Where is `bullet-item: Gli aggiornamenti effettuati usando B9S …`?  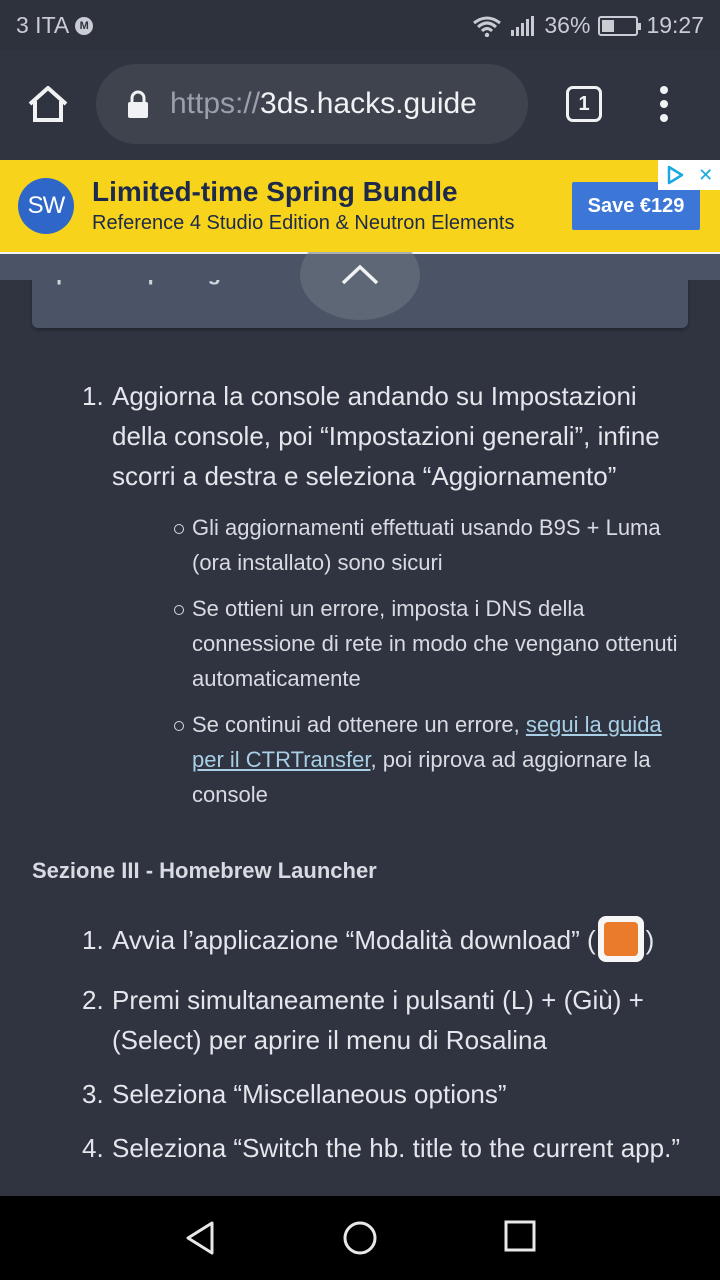 bullet-item: Gli aggiornamenti effettuati usando B9S … is located at coordinates (401, 545).